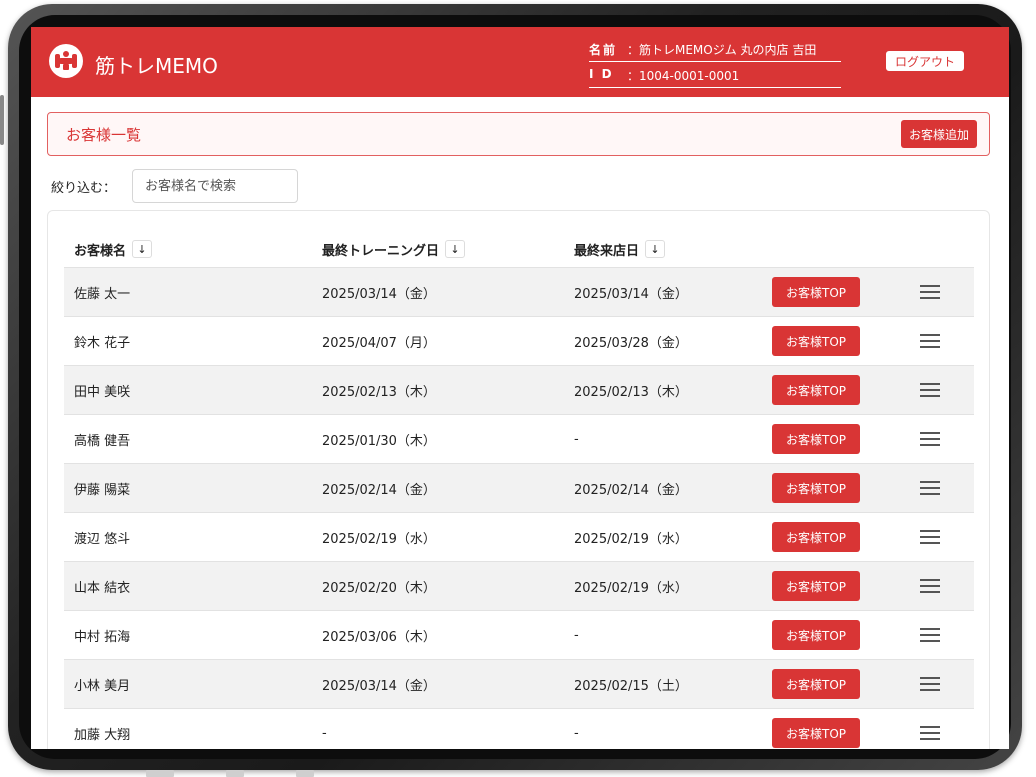  I want to click on column-header-last-training: 最終トレーニング日 ↓, so click(394, 249).